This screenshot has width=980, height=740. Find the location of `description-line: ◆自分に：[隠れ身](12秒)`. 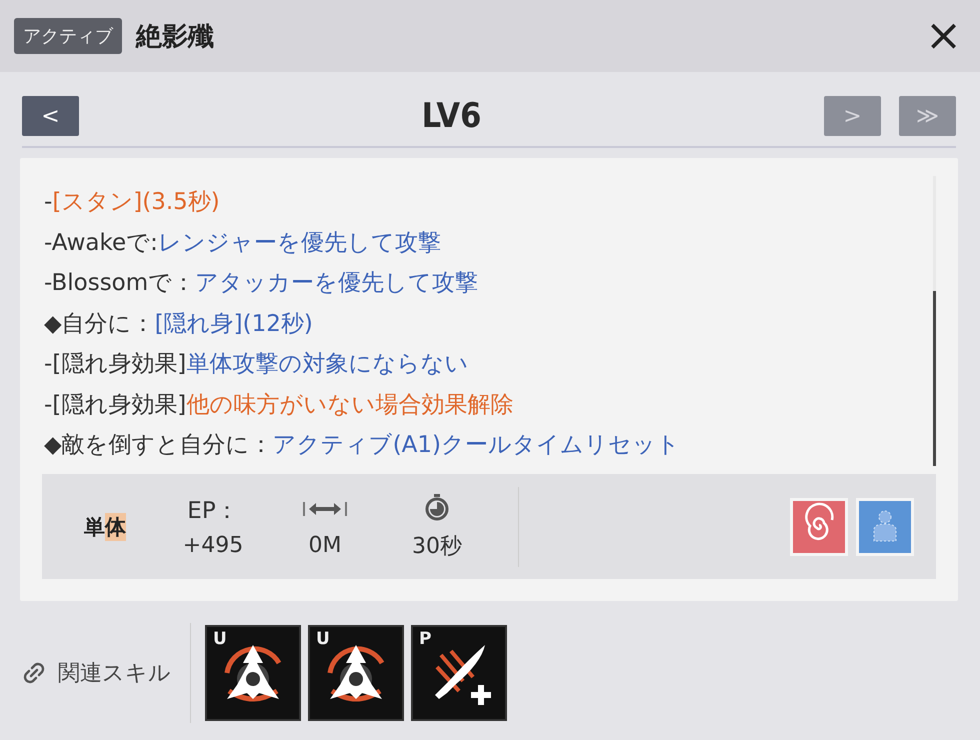

description-line: ◆自分に：[隠れ身](12秒) is located at coordinates (179, 324).